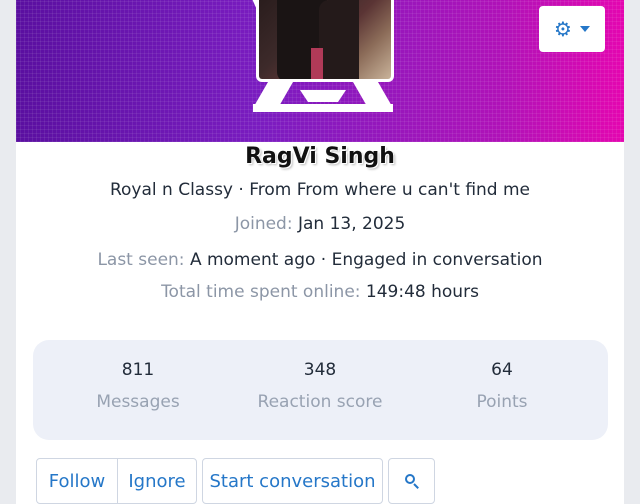 The image size is (640, 504). What do you see at coordinates (584, 29) in the screenshot?
I see `caret-down-icon` at bounding box center [584, 29].